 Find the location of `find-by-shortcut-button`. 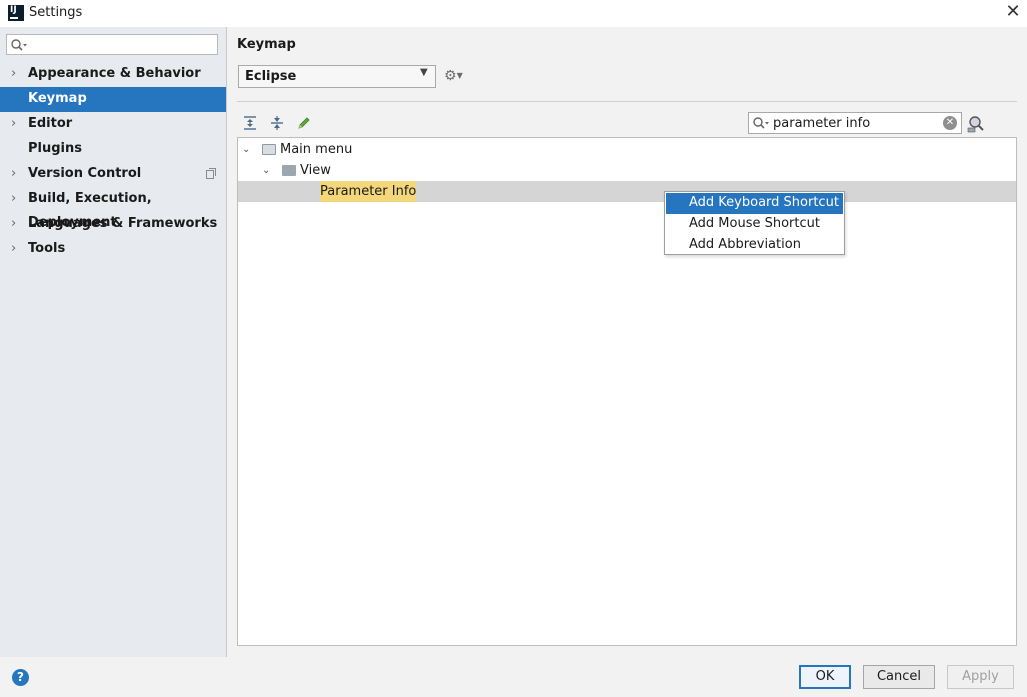

find-by-shortcut-button is located at coordinates (976, 124).